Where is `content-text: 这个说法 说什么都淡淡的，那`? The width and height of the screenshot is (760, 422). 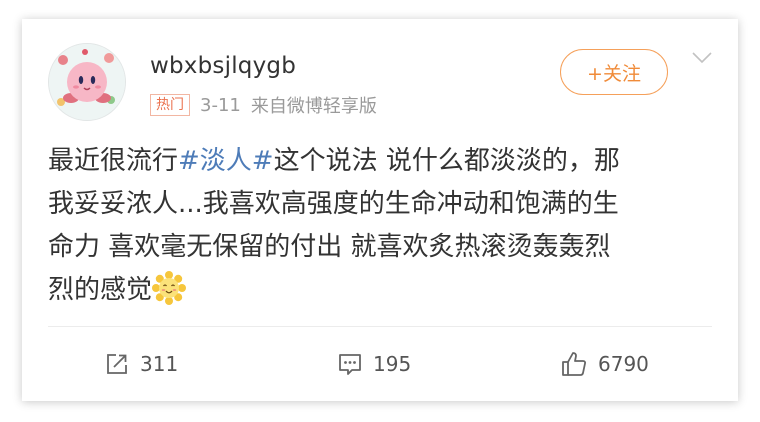 content-text: 这个说法 说什么都淡淡的，那 is located at coordinates (446, 161).